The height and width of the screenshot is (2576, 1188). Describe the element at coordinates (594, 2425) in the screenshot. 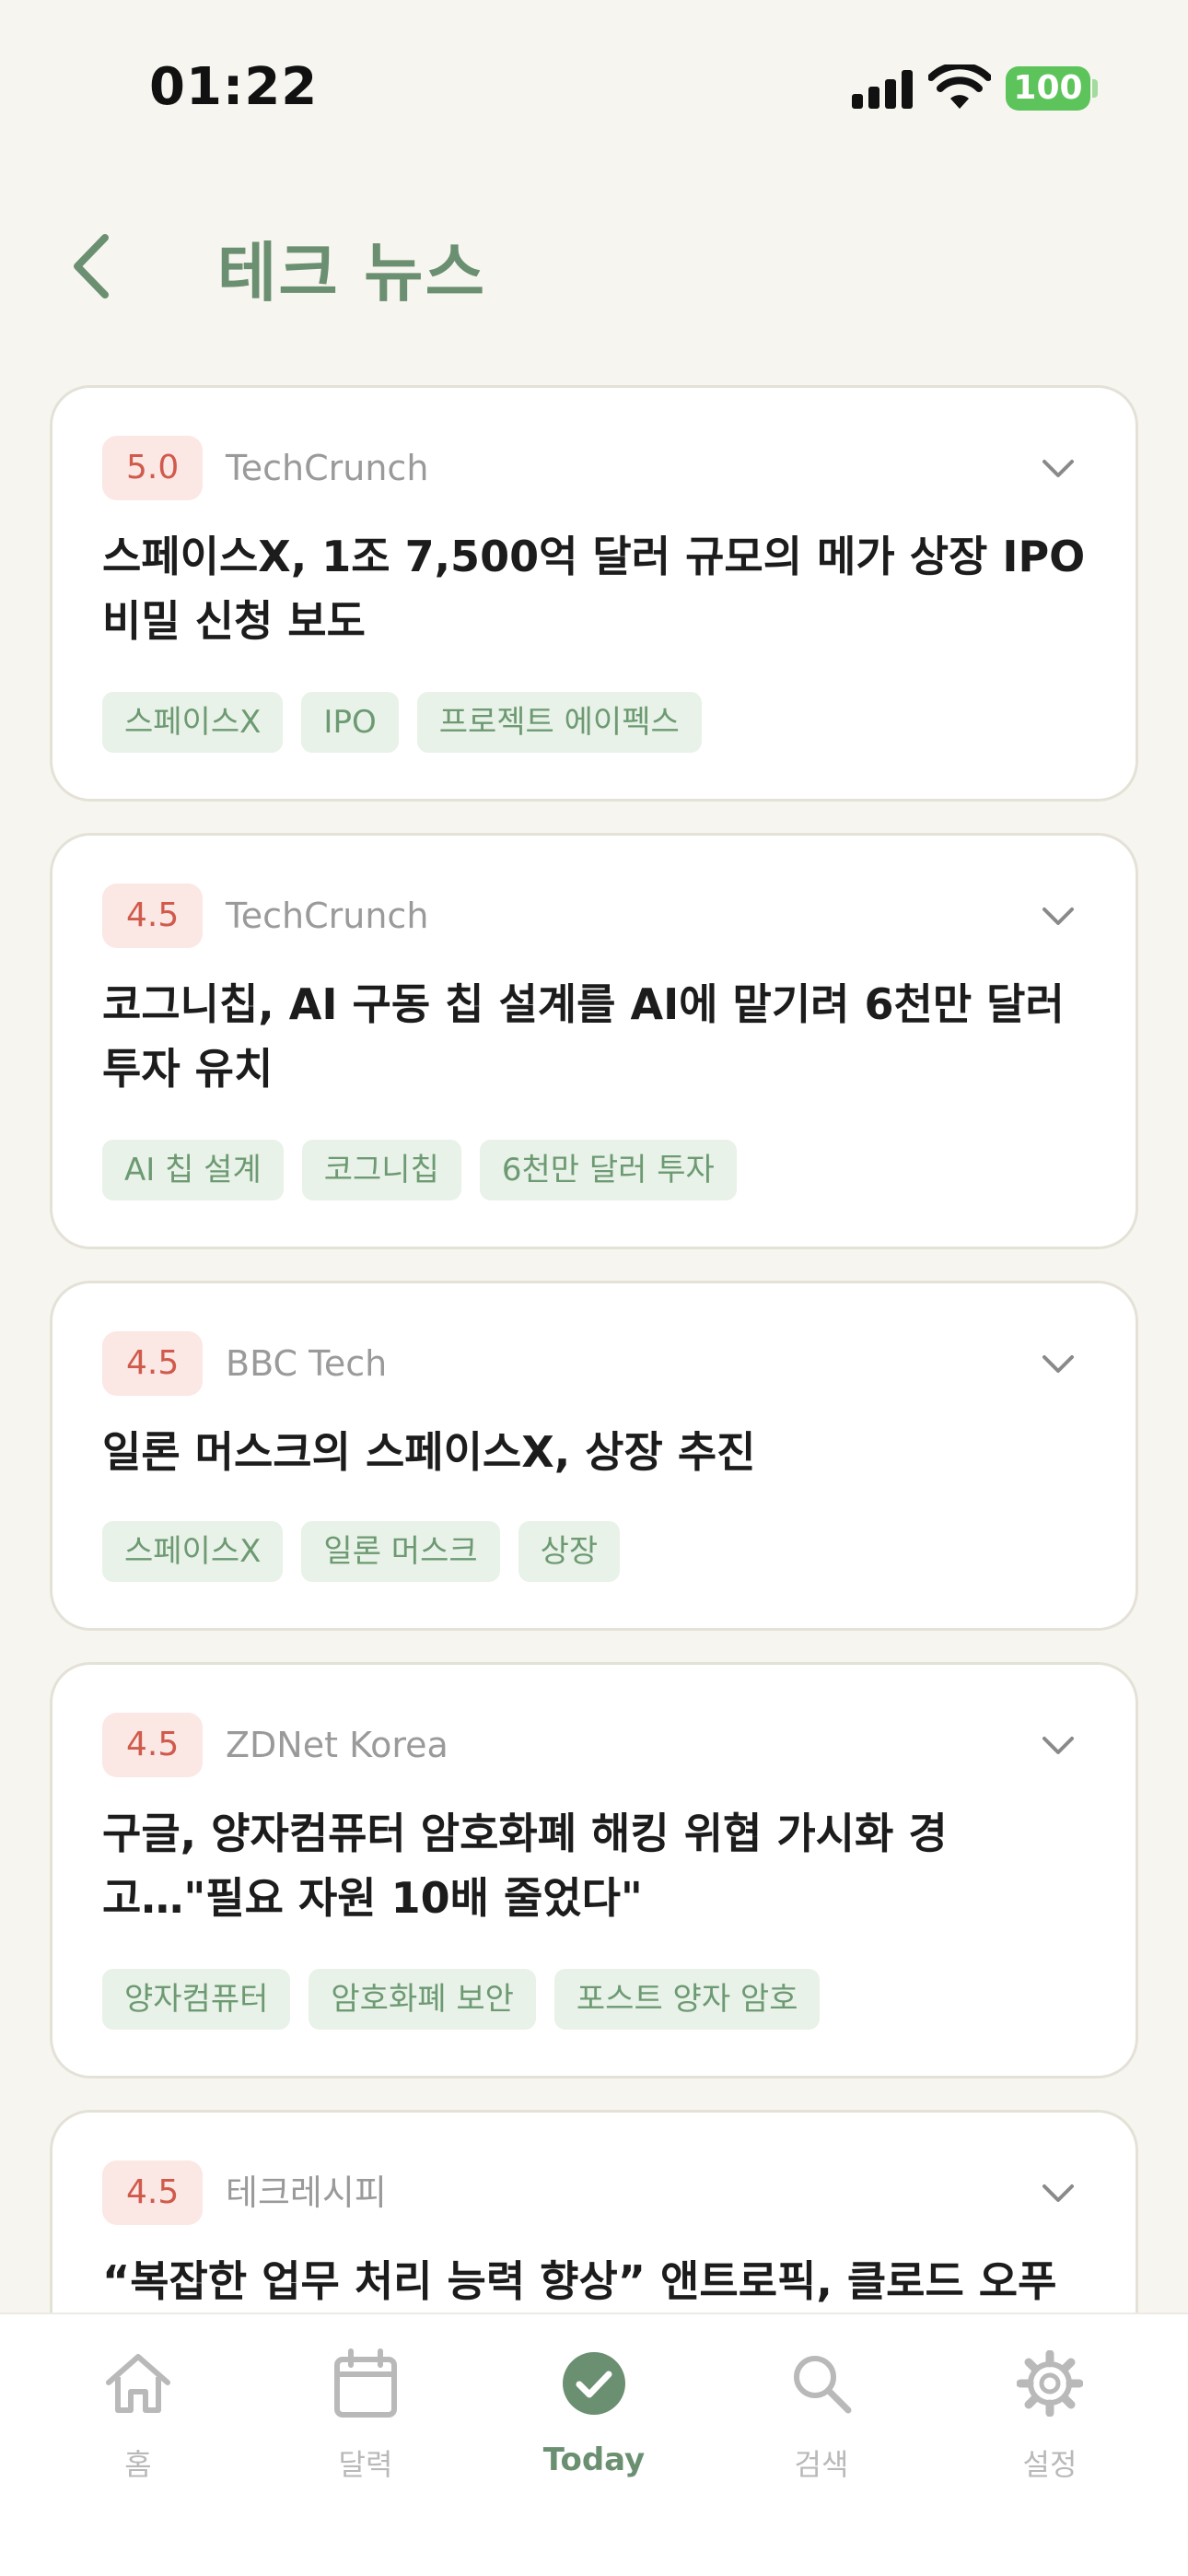

I see `tab-today: Today` at that location.